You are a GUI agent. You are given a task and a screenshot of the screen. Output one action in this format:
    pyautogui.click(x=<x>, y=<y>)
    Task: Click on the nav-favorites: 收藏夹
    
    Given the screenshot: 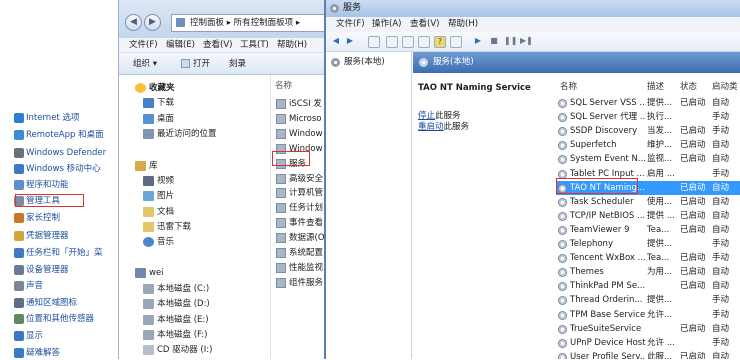 What is the action you would take?
    pyautogui.click(x=155, y=88)
    